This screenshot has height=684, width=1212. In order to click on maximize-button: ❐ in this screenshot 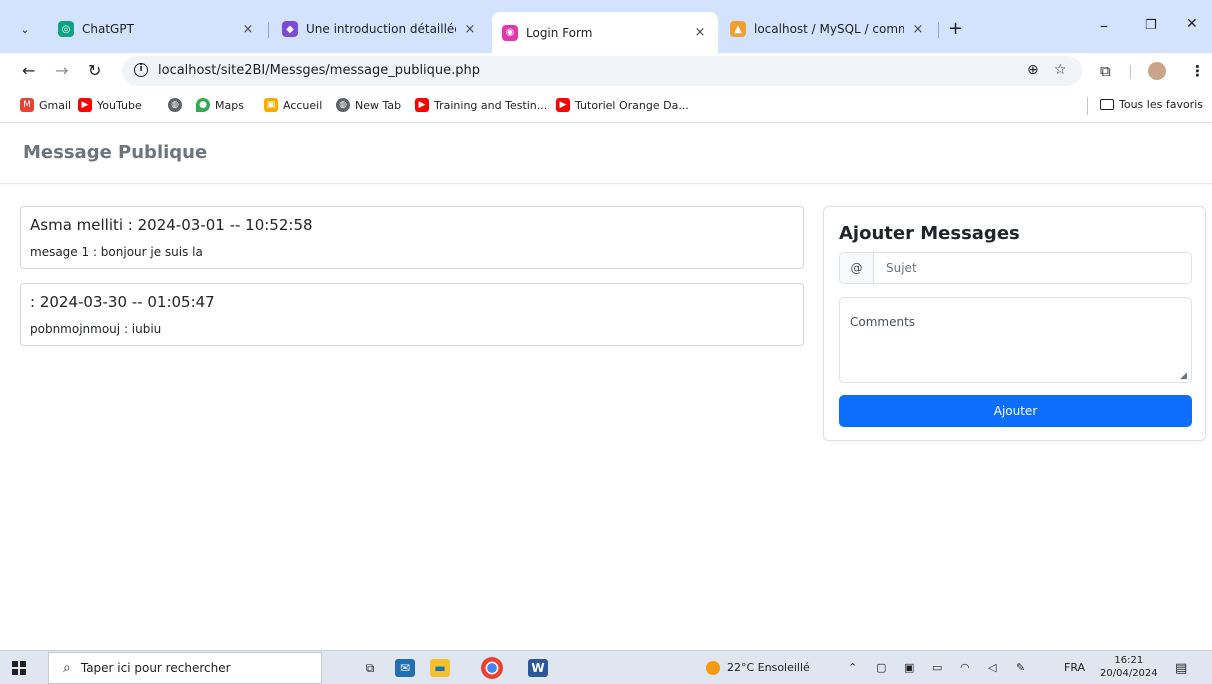, I will do `click(1151, 25)`.